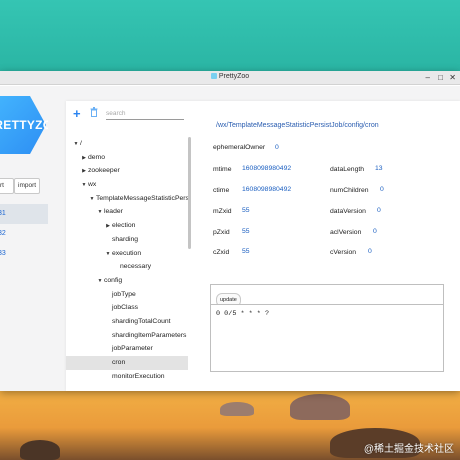  What do you see at coordinates (145, 114) in the screenshot?
I see `search-input` at bounding box center [145, 114].